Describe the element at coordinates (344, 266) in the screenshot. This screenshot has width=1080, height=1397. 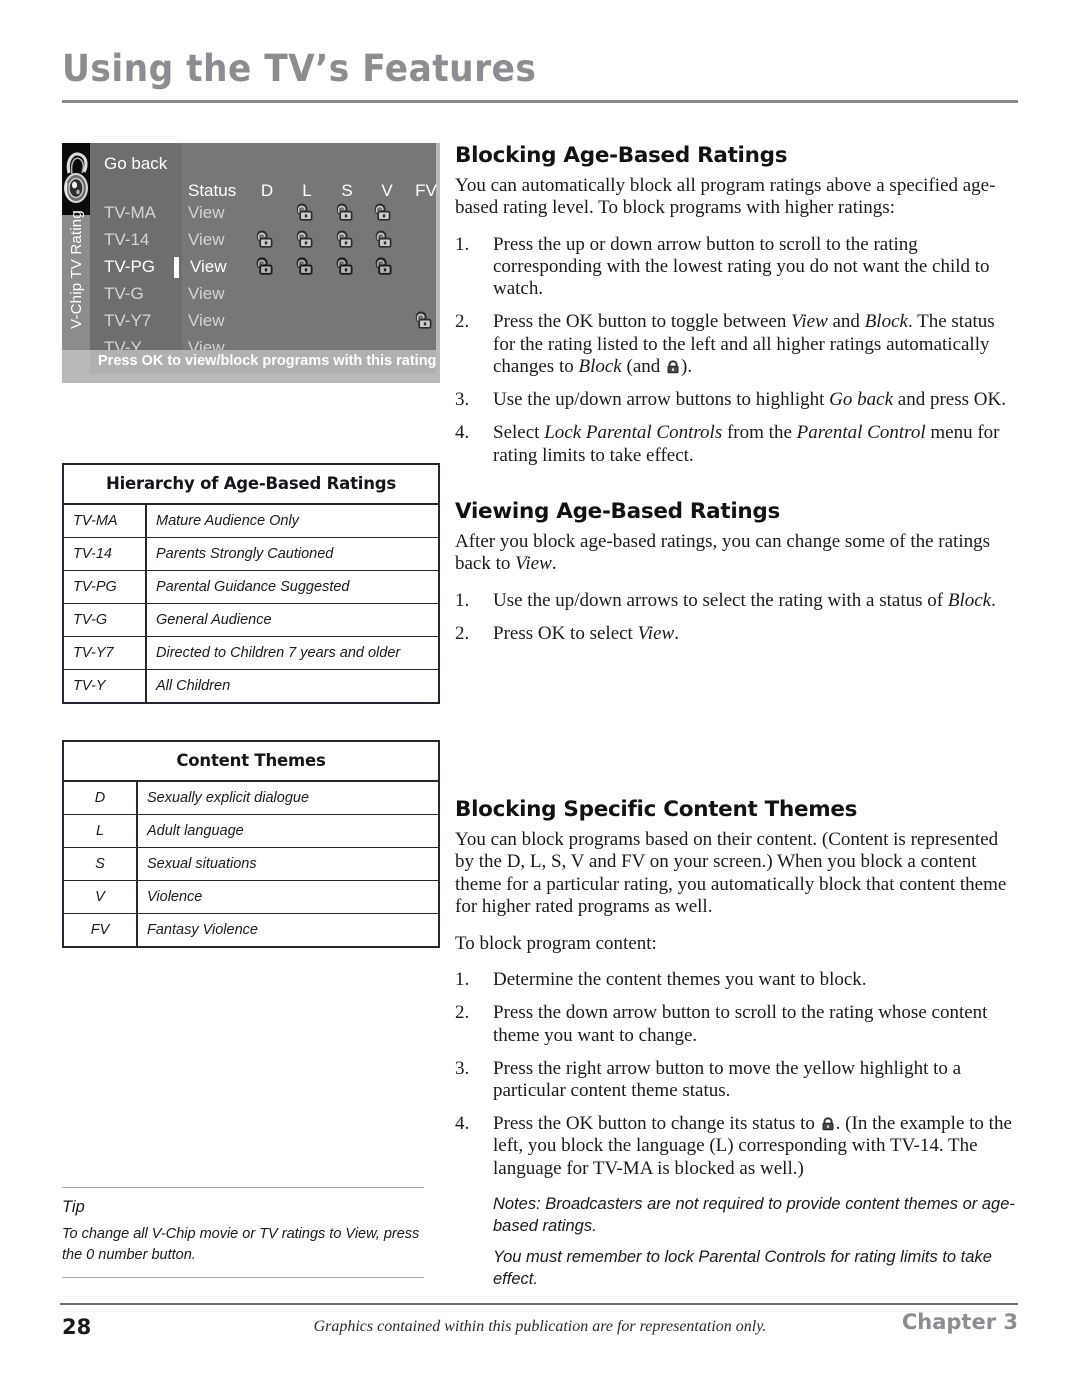
I see `osd-unlock-icon-tv-pg-s` at that location.